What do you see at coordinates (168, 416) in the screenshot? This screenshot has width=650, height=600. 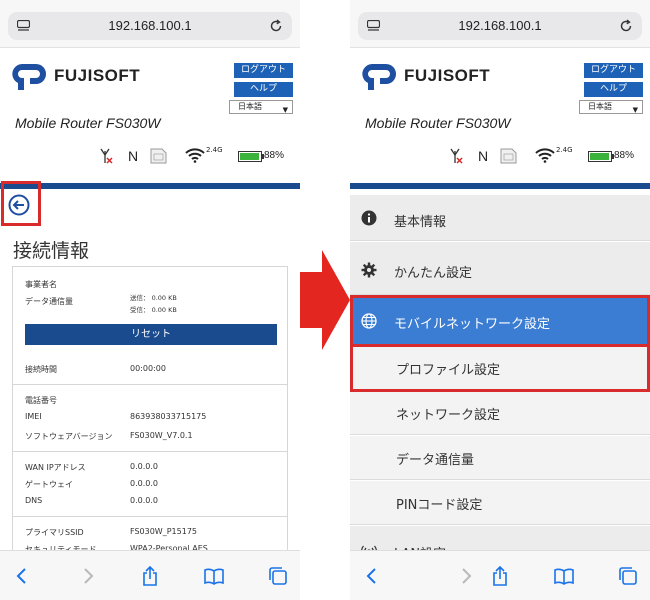 I see `imei-value: 863938033715175` at bounding box center [168, 416].